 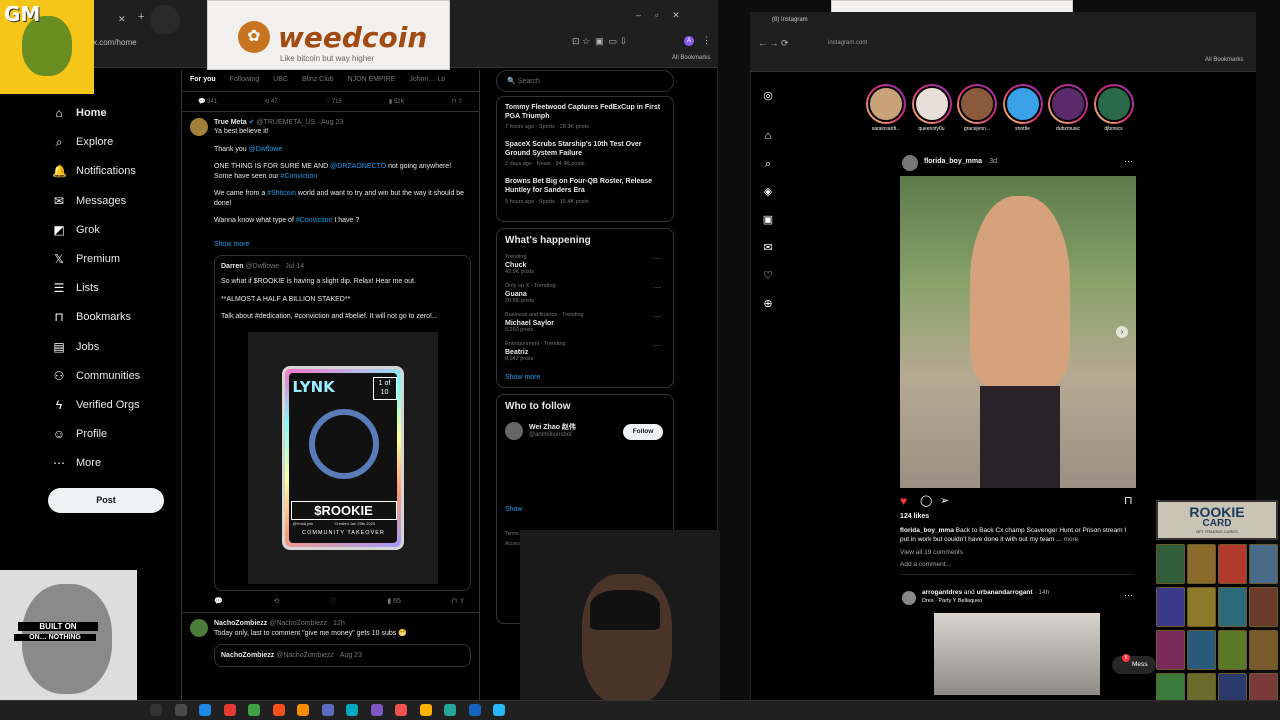 What do you see at coordinates (585, 509) in the screenshot?
I see `show-more-link: Show` at bounding box center [585, 509].